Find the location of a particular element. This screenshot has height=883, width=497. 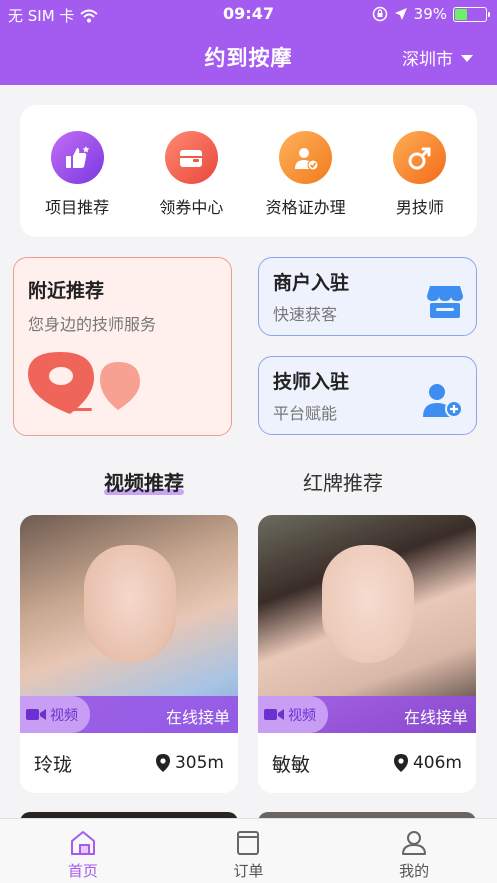

app-header: 无 SIM 卡 09:47 39% 约到按摩 深圳市 is located at coordinates (248, 42).